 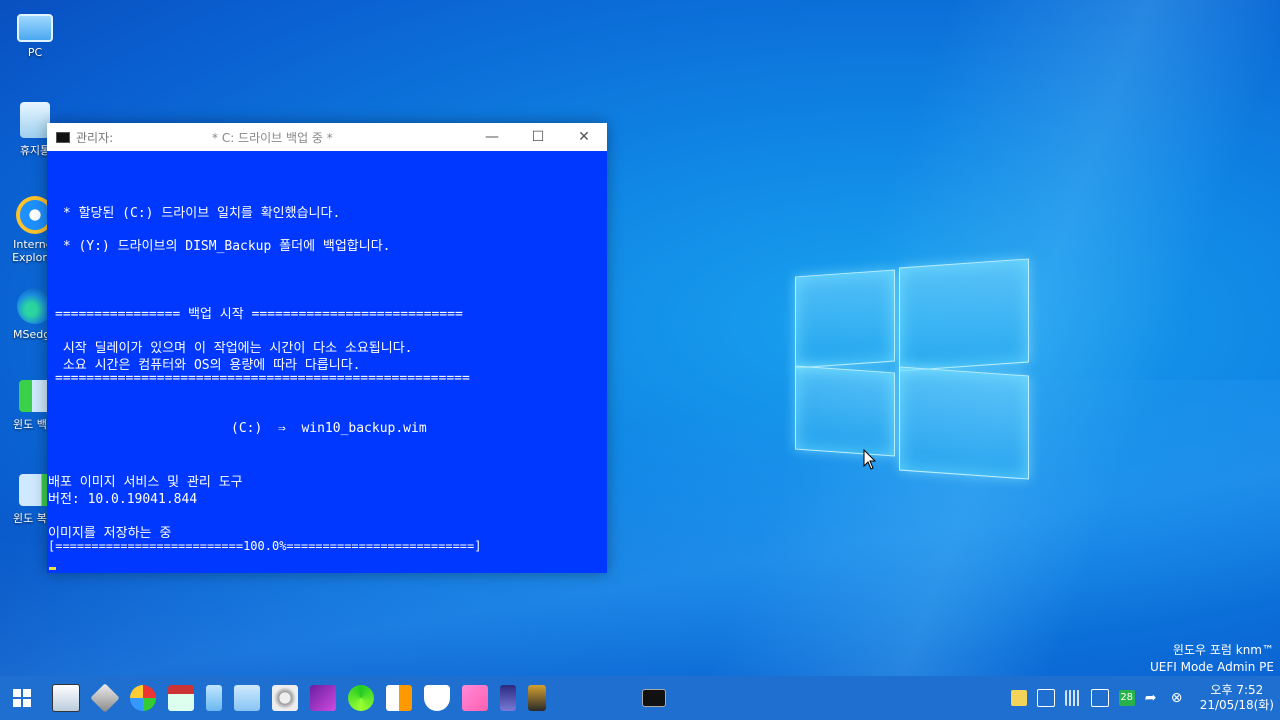 I want to click on clock-date: 21/05/18(화), so click(x=1236, y=705).